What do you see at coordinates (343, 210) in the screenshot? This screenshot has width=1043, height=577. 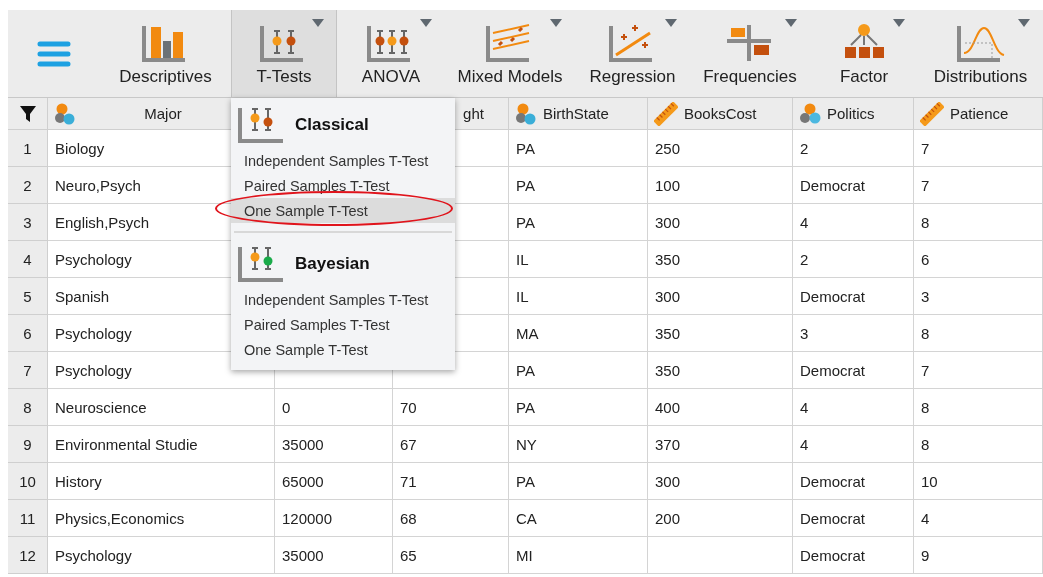 I see `menu-item: One Sample T-Test` at bounding box center [343, 210].